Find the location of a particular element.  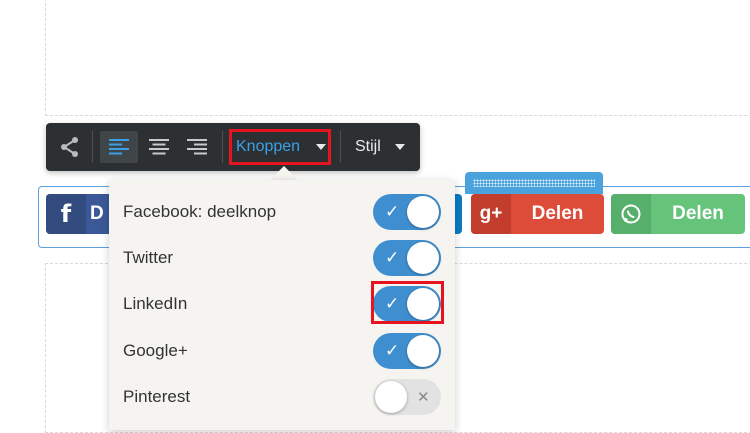

item-label: Twitter is located at coordinates (148, 257).